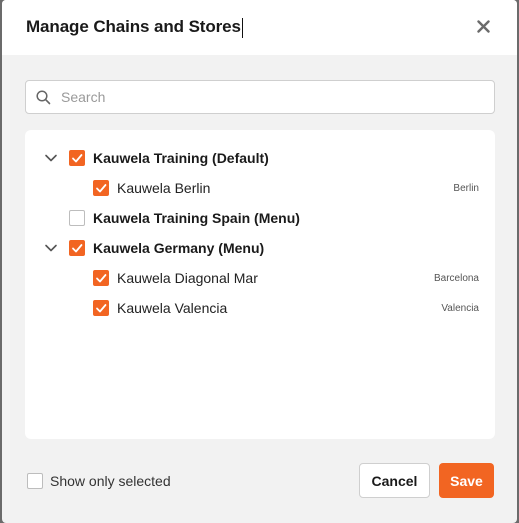 The width and height of the screenshot is (519, 523). Describe the element at coordinates (172, 308) in the screenshot. I see `tree-row-label: Kauwela Valencia` at that location.